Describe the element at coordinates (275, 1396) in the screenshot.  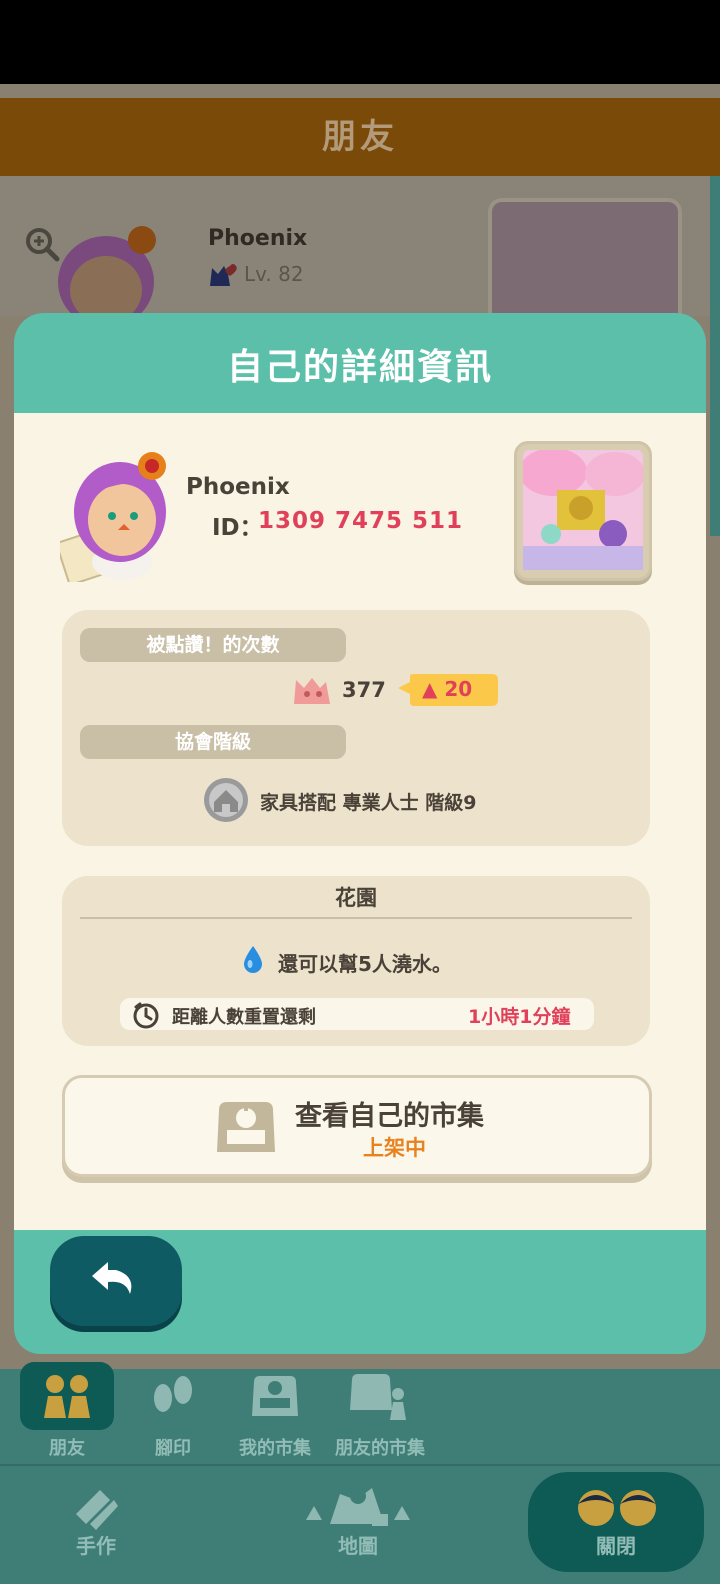
I see `my-market-icon` at that location.